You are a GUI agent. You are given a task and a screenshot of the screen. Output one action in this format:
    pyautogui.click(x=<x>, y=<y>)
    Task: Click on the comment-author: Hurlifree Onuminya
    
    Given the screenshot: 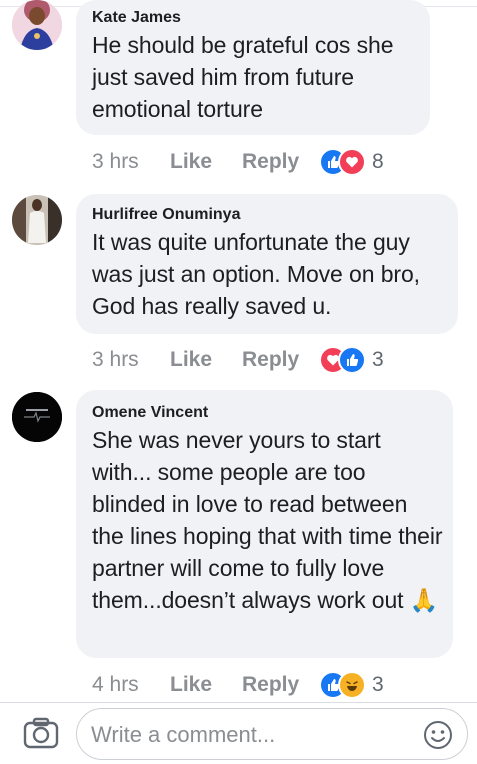 What is the action you would take?
    pyautogui.click(x=268, y=215)
    